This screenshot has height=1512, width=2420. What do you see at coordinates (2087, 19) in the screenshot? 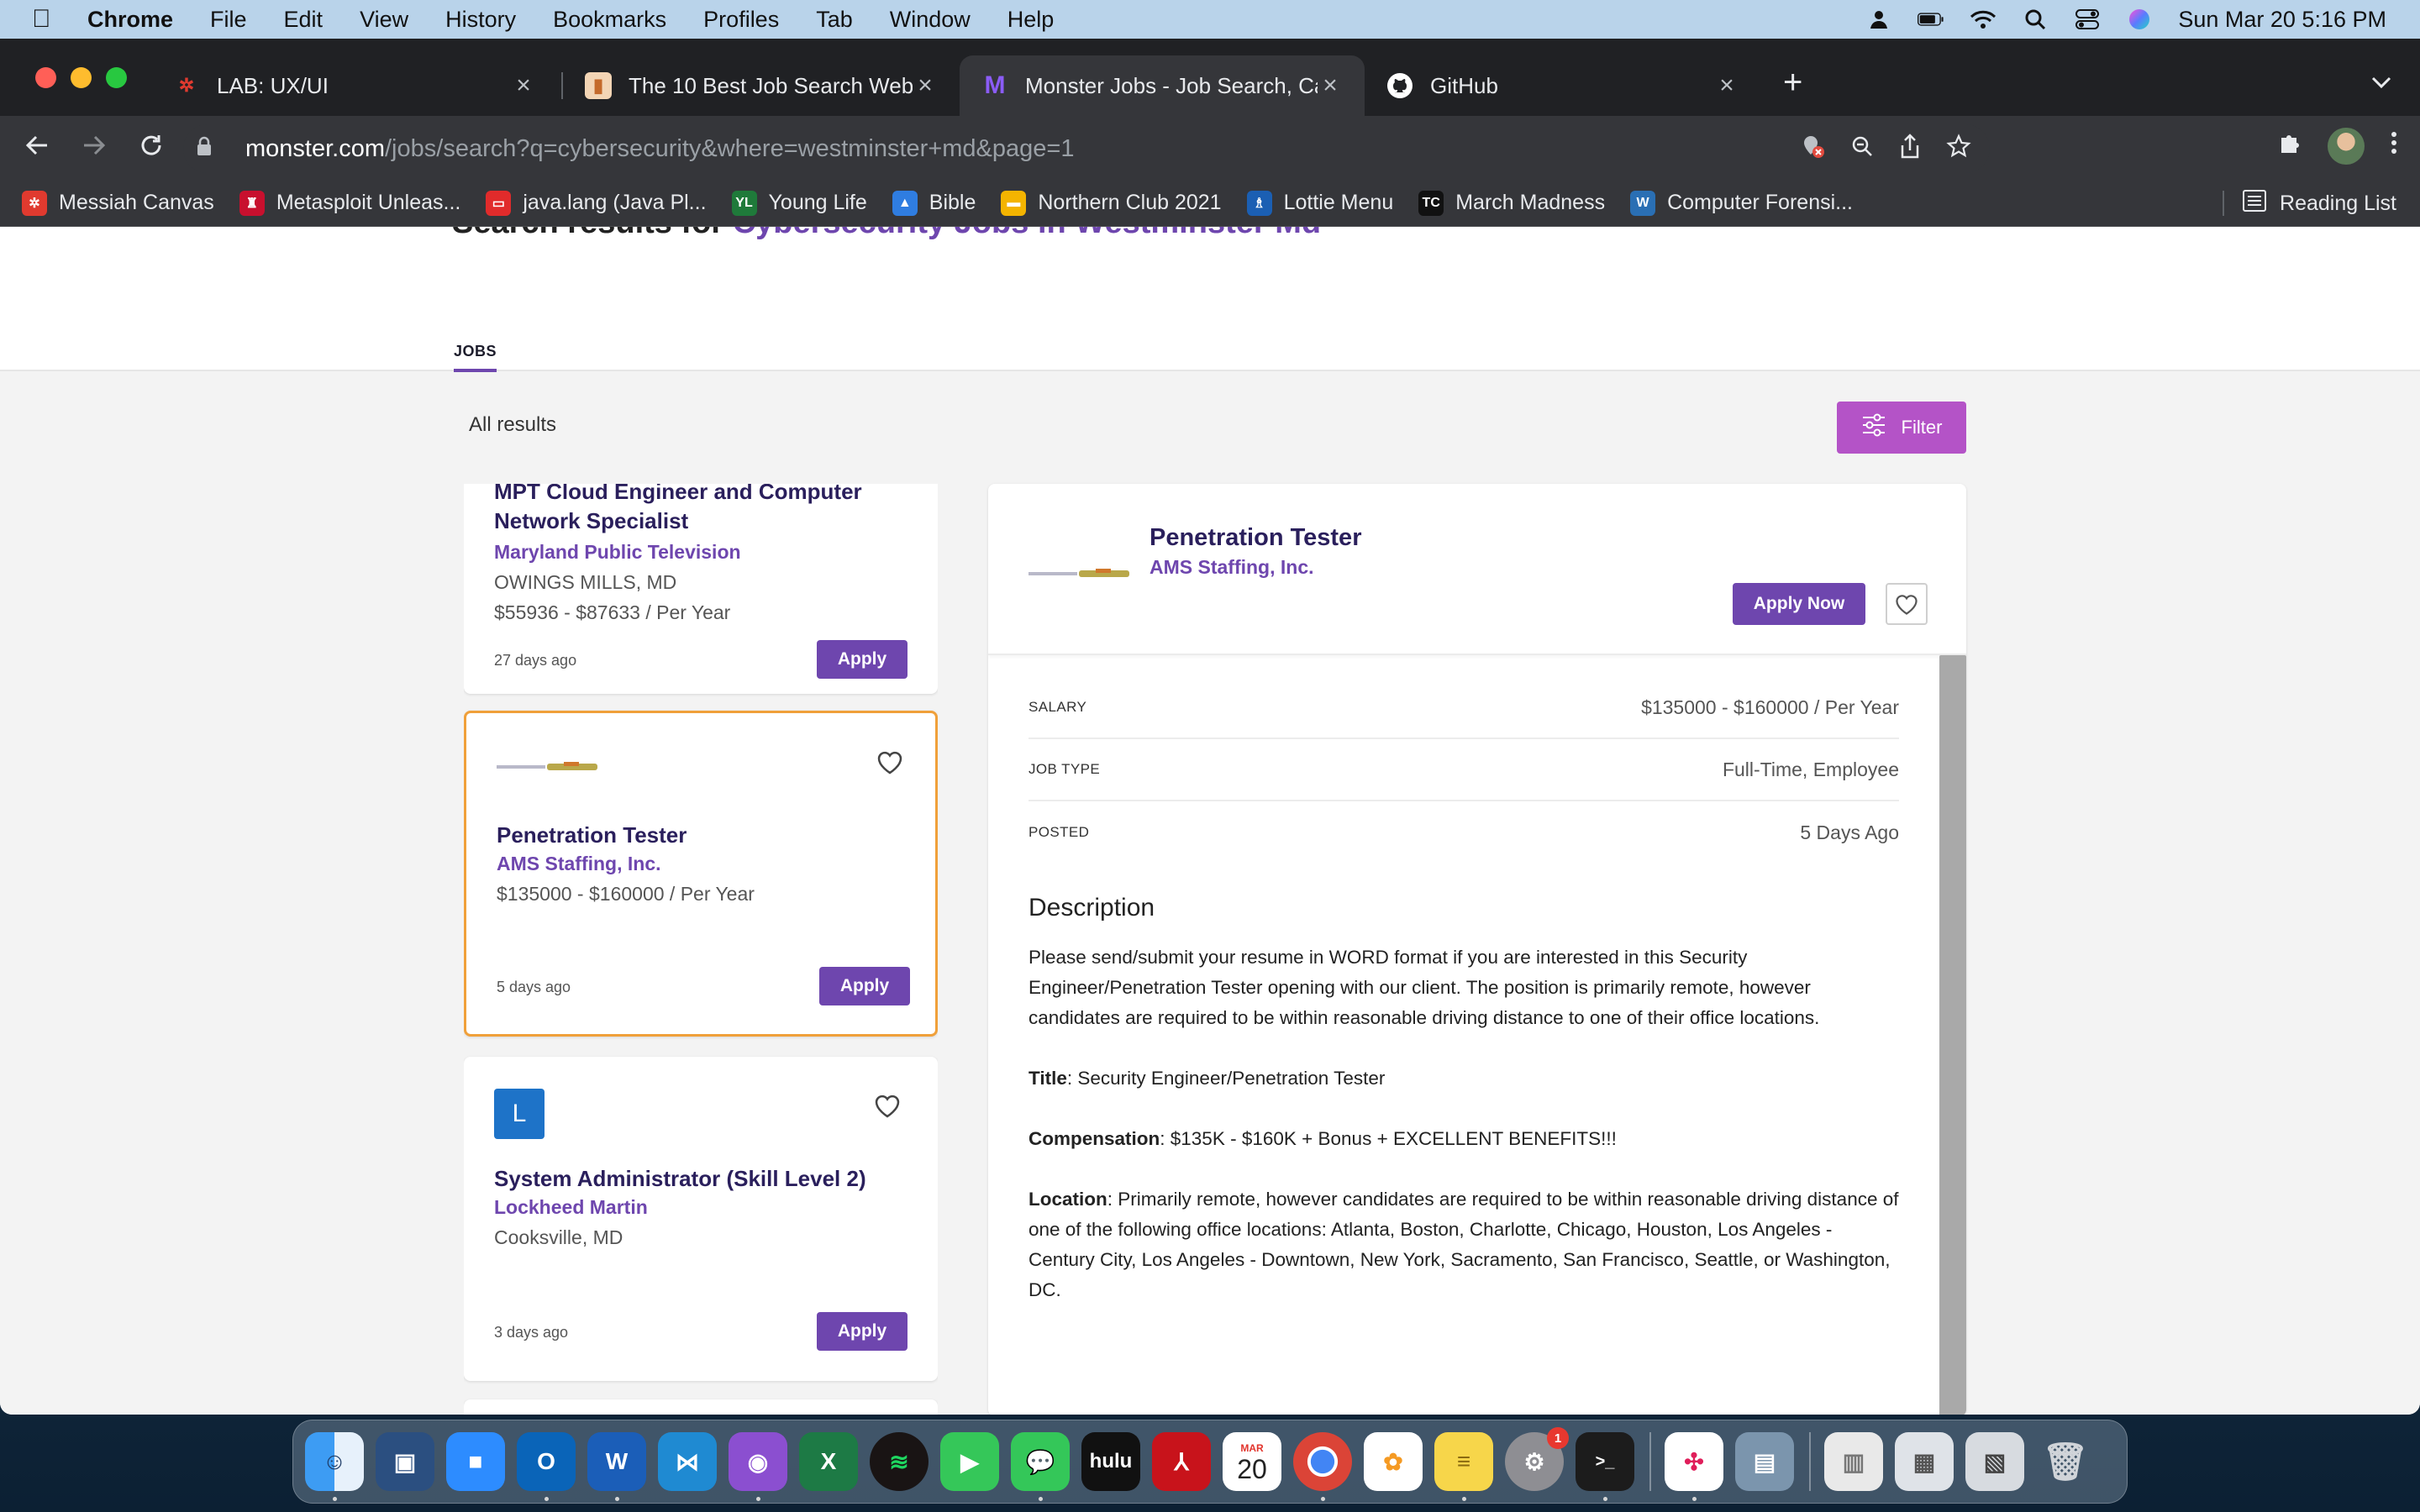
I see `control-center-icon` at bounding box center [2087, 19].